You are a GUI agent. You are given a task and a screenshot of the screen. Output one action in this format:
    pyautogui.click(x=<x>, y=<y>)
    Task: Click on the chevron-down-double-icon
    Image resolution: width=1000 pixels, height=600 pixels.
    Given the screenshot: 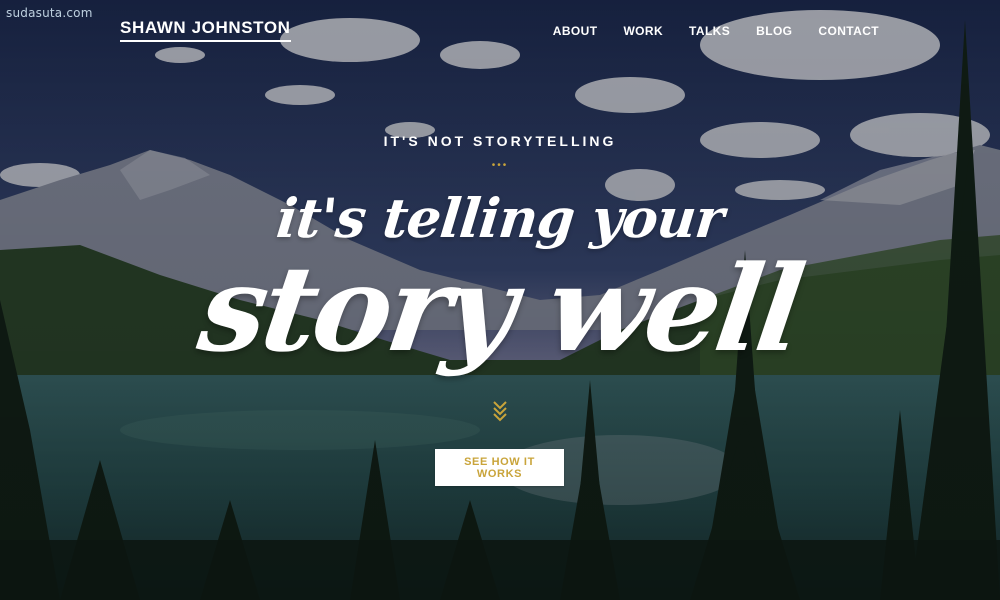 What is the action you would take?
    pyautogui.click(x=500, y=411)
    